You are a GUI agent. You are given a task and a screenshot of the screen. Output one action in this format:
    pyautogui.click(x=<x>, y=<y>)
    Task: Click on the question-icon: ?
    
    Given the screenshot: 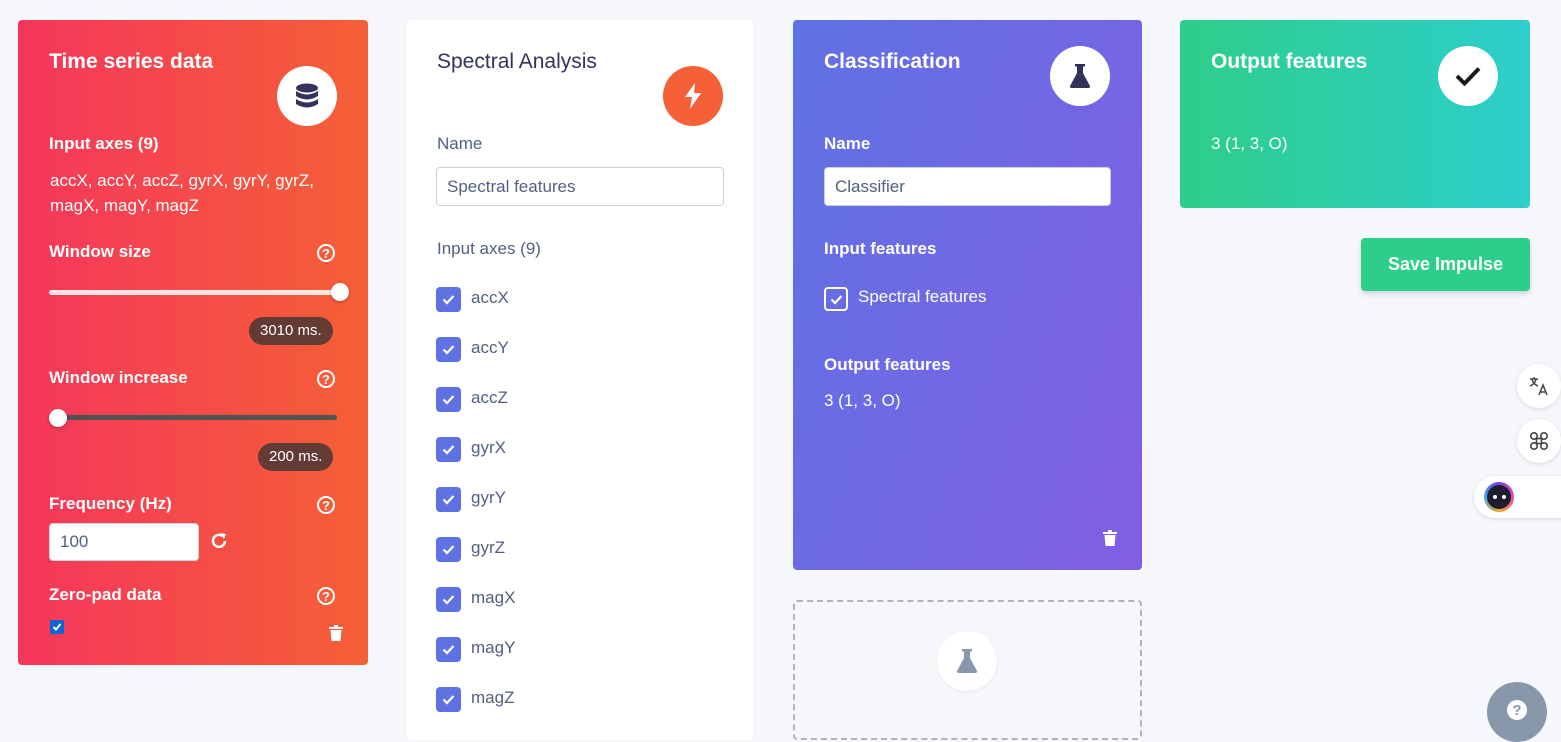 What is the action you would take?
    pyautogui.click(x=1517, y=710)
    